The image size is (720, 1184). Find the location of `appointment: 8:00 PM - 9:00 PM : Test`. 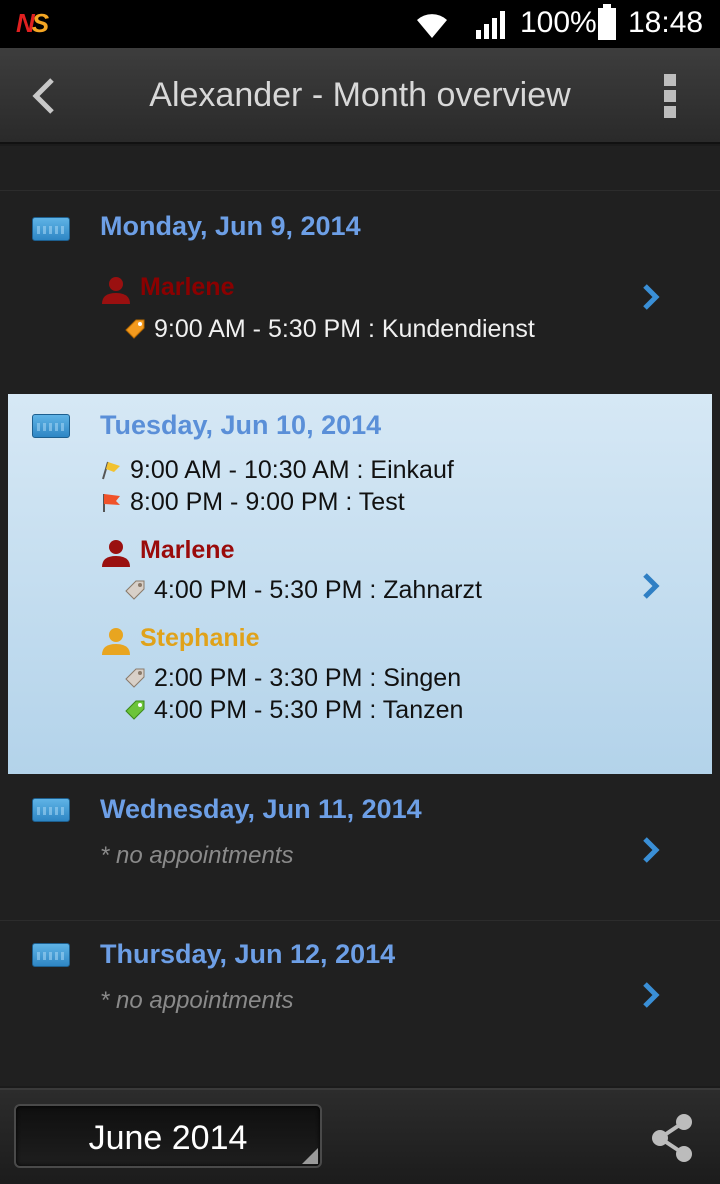

appointment: 8:00 PM - 9:00 PM : Test is located at coordinates (252, 502).